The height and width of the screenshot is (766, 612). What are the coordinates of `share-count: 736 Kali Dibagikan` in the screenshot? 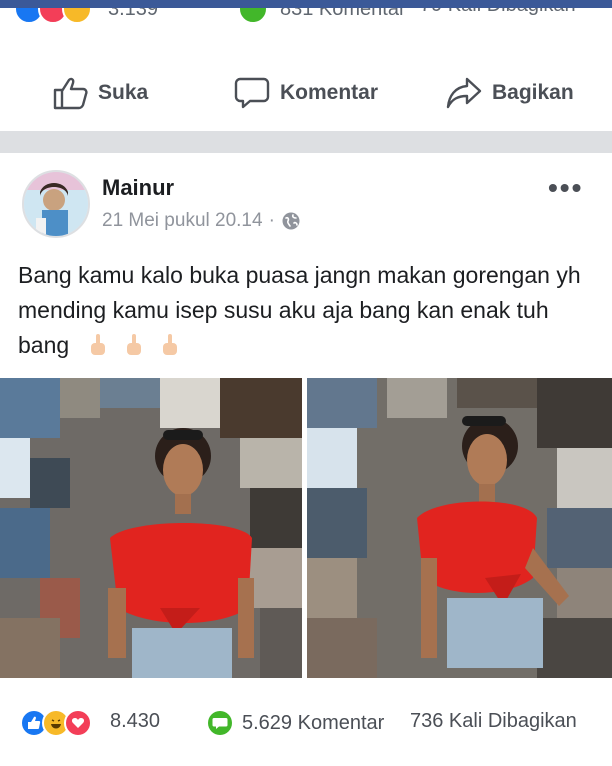 It's located at (493, 721).